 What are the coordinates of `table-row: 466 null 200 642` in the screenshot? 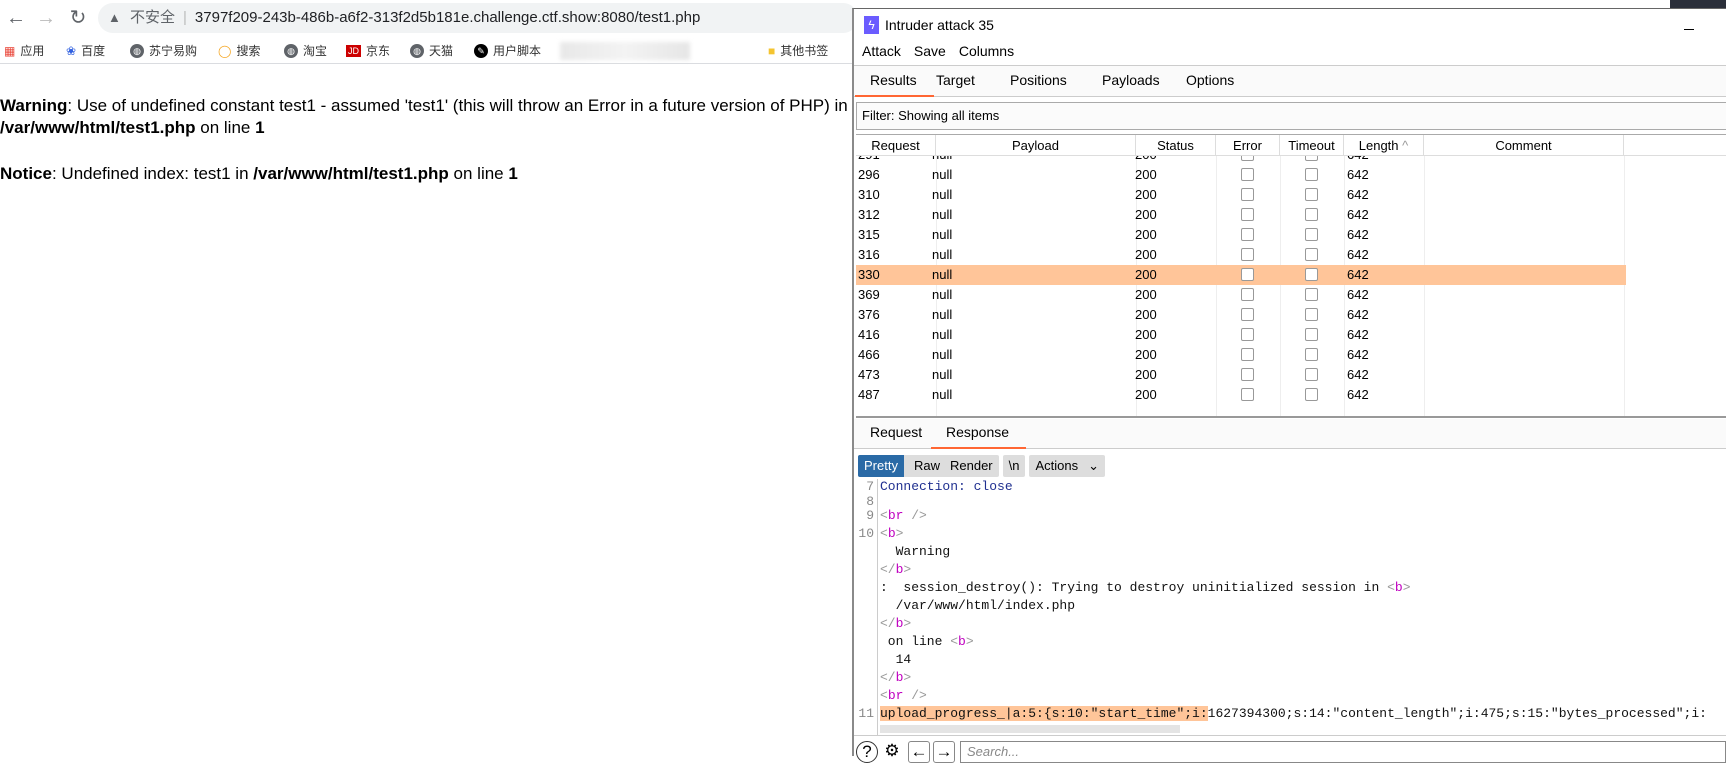 It's located at (1241, 355).